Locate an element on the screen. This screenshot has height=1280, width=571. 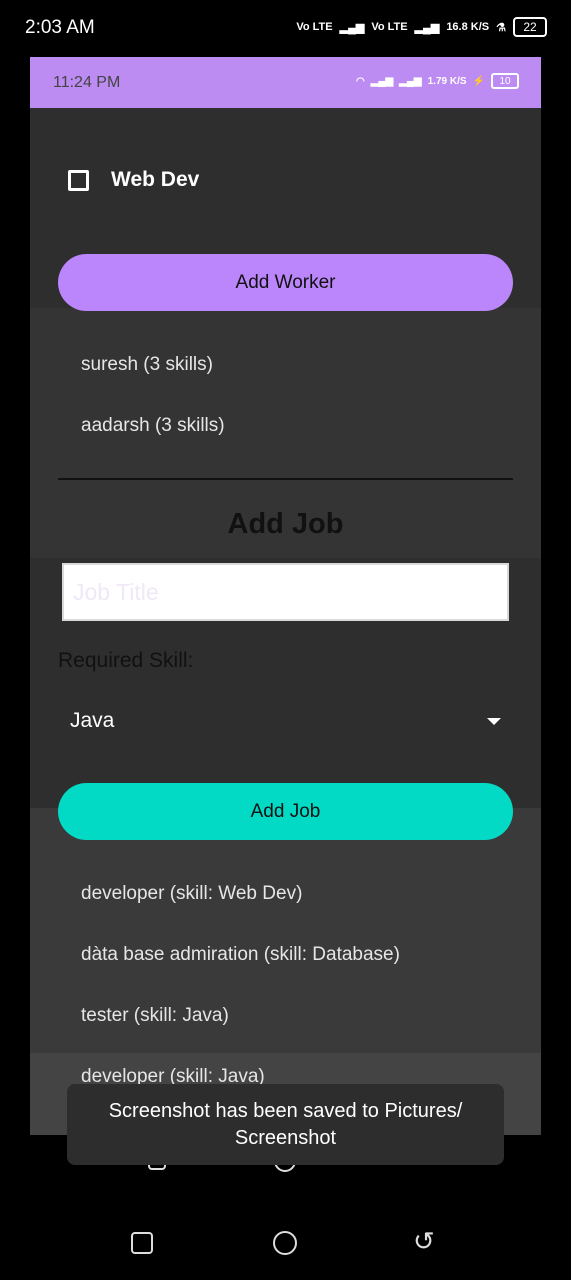
skill-dropdown: Java is located at coordinates (285, 722).